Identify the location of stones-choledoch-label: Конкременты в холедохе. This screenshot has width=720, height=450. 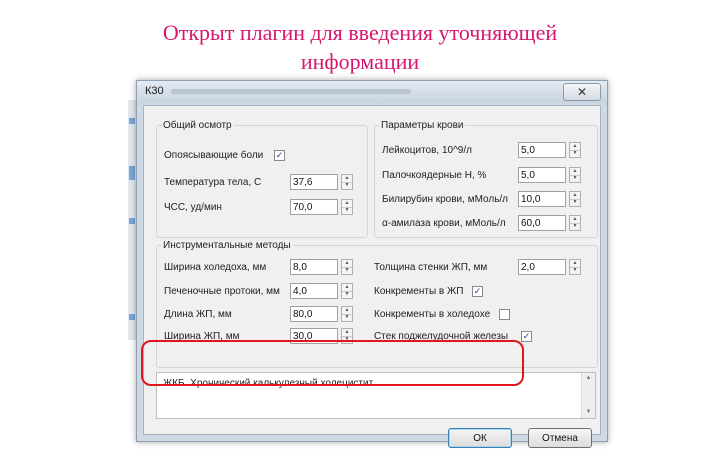
(432, 314).